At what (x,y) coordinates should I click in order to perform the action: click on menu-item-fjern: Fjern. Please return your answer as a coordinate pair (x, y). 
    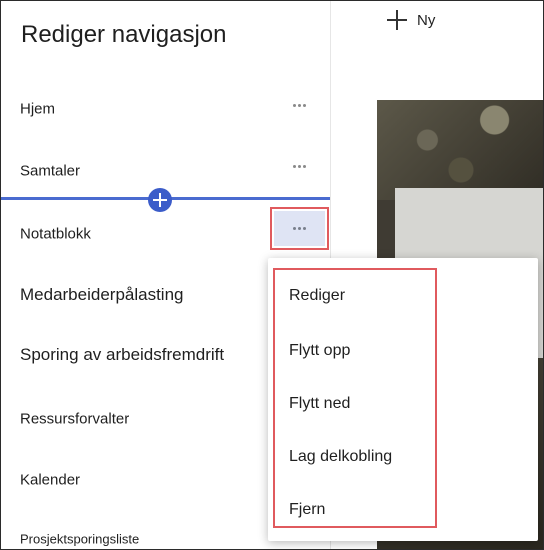
    Looking at the image, I should click on (307, 510).